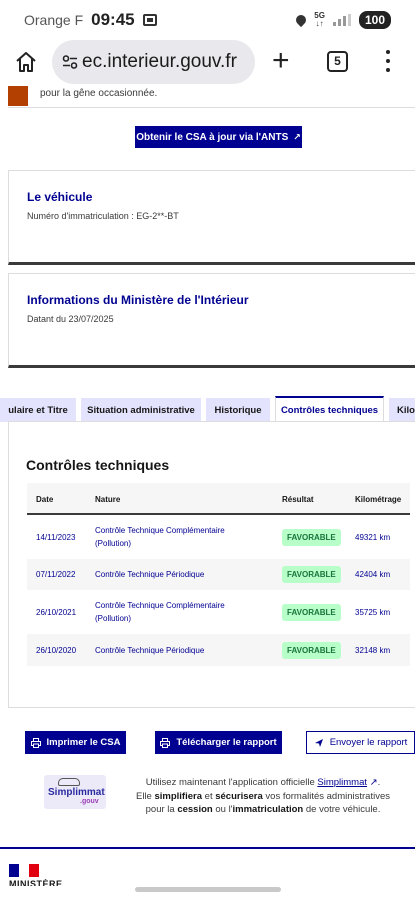 The width and height of the screenshot is (415, 900). I want to click on tab-situation-administrative: Situation administrative, so click(141, 410).